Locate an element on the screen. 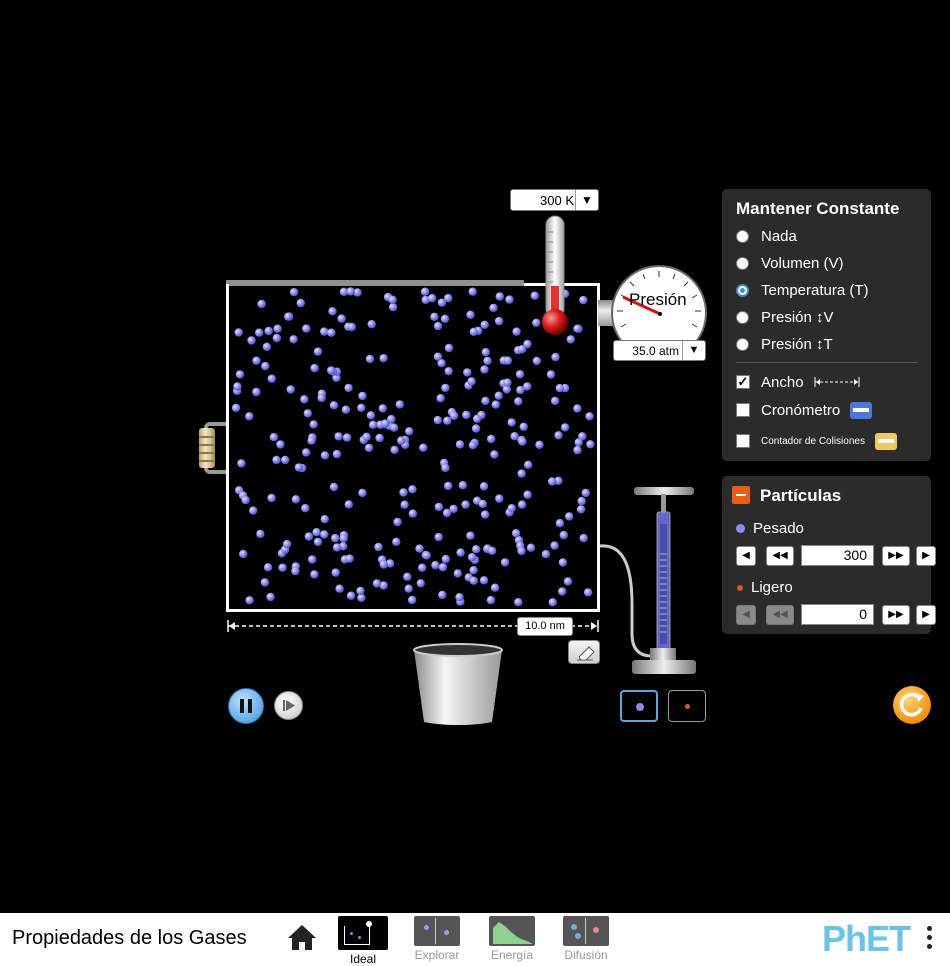 Image resolution: width=950 pixels, height=966 pixels. checkbox-stopwatch: Cronómetro is located at coordinates (804, 410).